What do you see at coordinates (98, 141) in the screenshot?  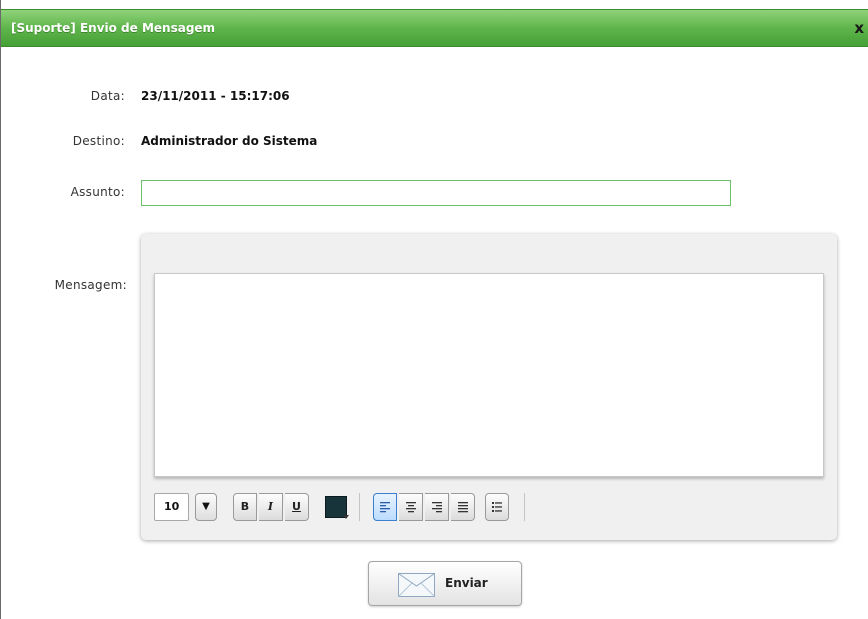 I see `destino-label: Destino:` at bounding box center [98, 141].